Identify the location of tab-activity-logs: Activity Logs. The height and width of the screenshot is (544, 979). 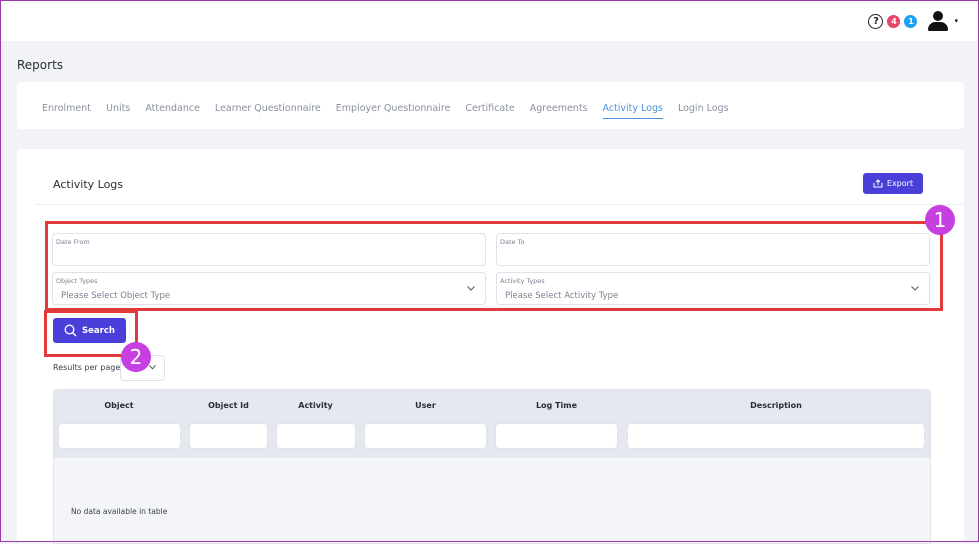
(632, 111).